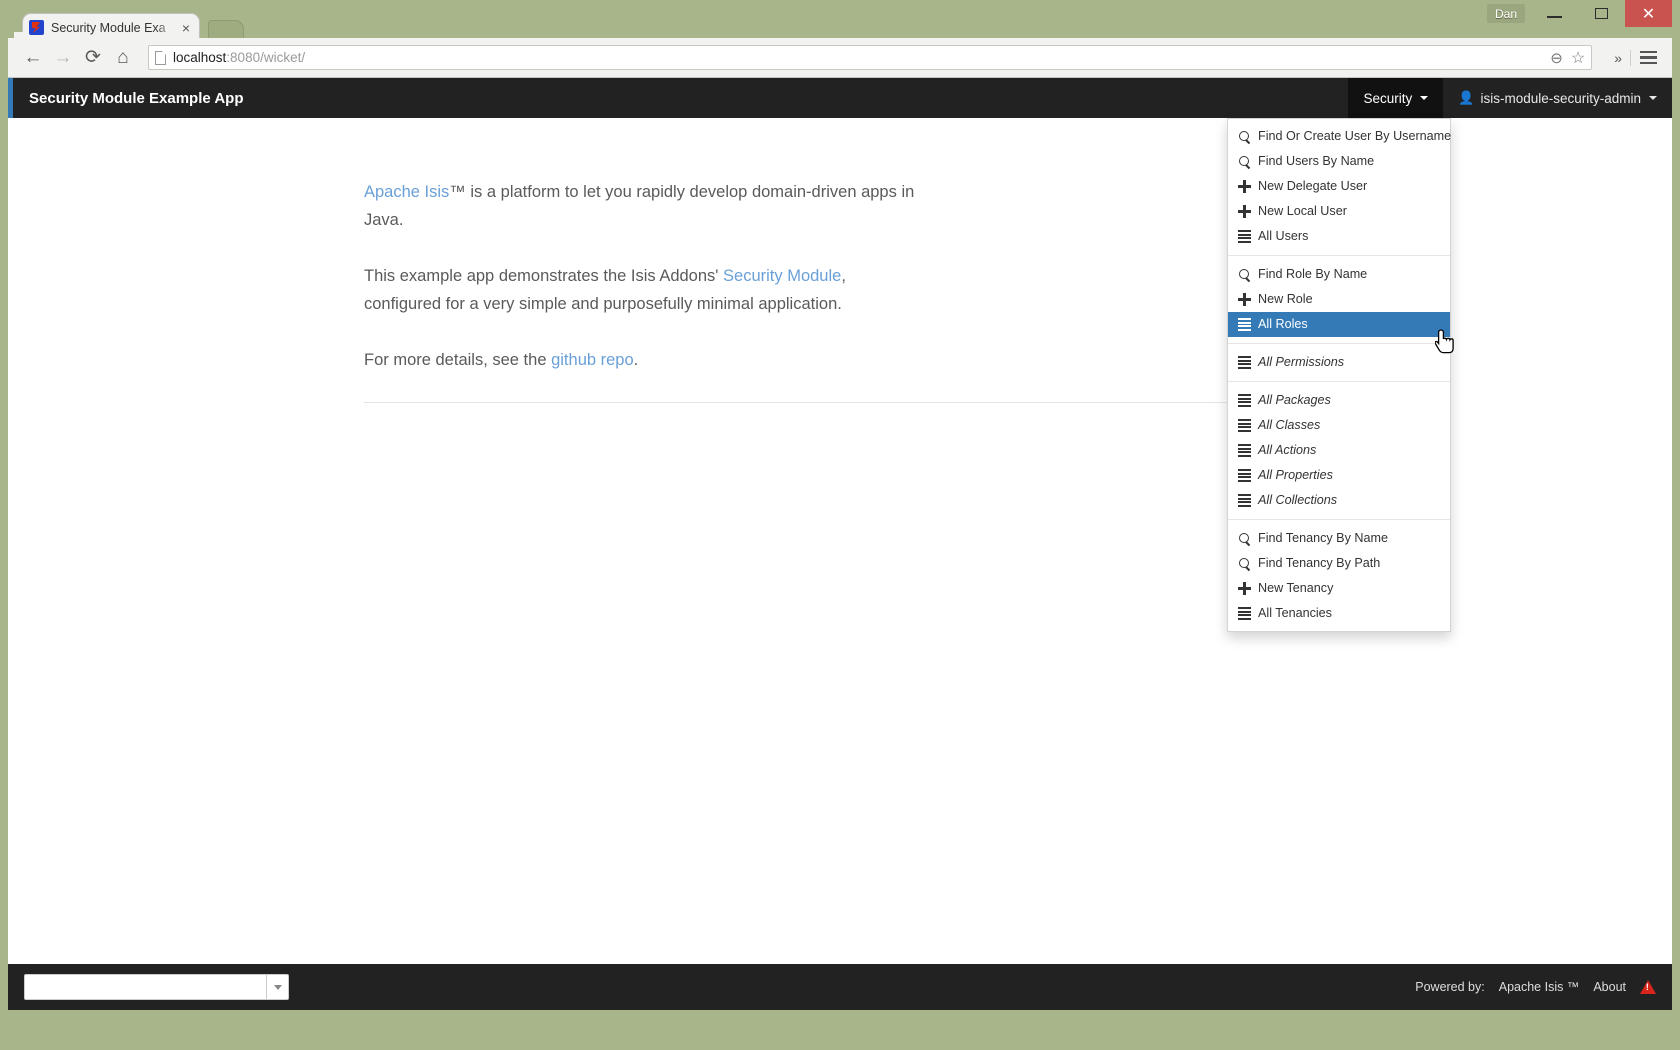 The image size is (1680, 1050). Describe the element at coordinates (1339, 475) in the screenshot. I see `menu-item-all-properties: All Properties` at that location.